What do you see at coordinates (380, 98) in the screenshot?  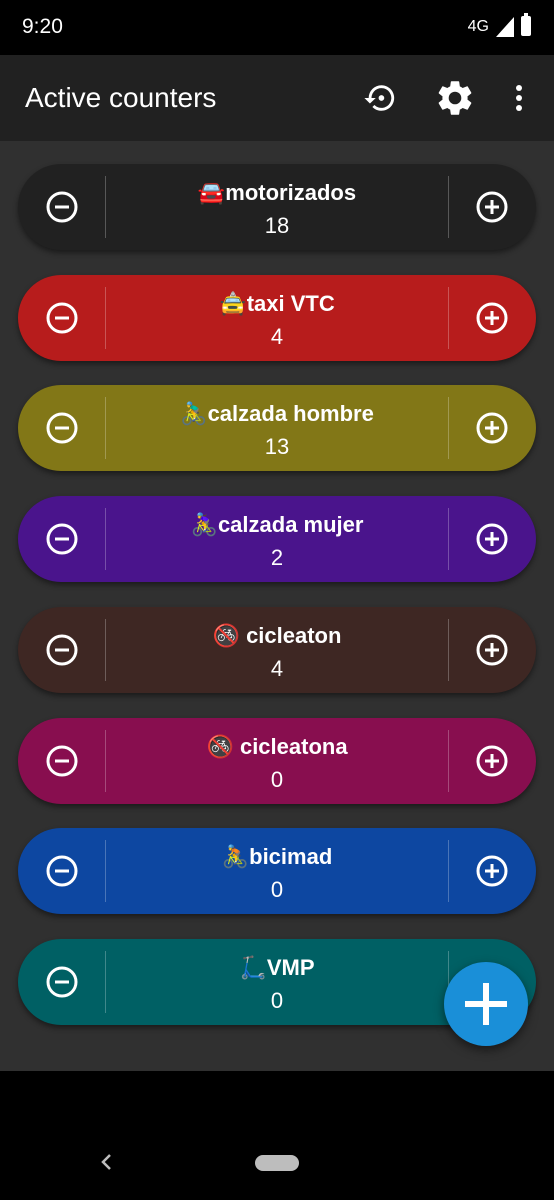 I see `reset-icon` at bounding box center [380, 98].